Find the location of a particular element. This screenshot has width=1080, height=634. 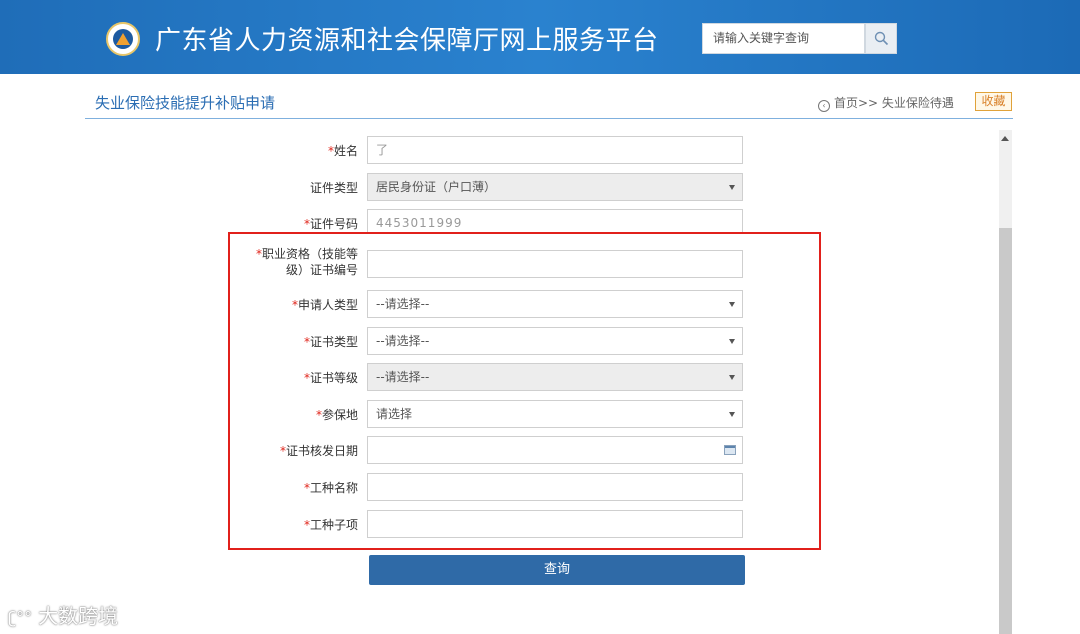

search-icon is located at coordinates (881, 38).